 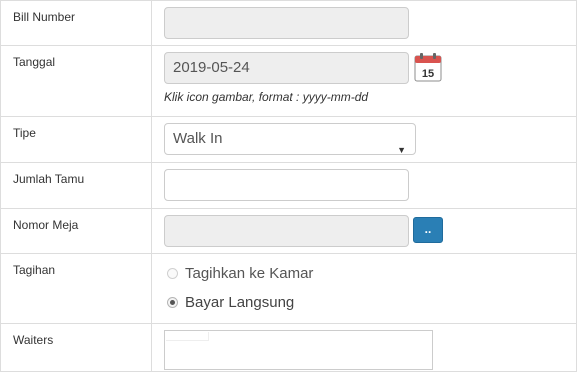 I want to click on tanggal-hint: Klik icon gambar, format : yyyy-mm-dd, so click(x=266, y=97).